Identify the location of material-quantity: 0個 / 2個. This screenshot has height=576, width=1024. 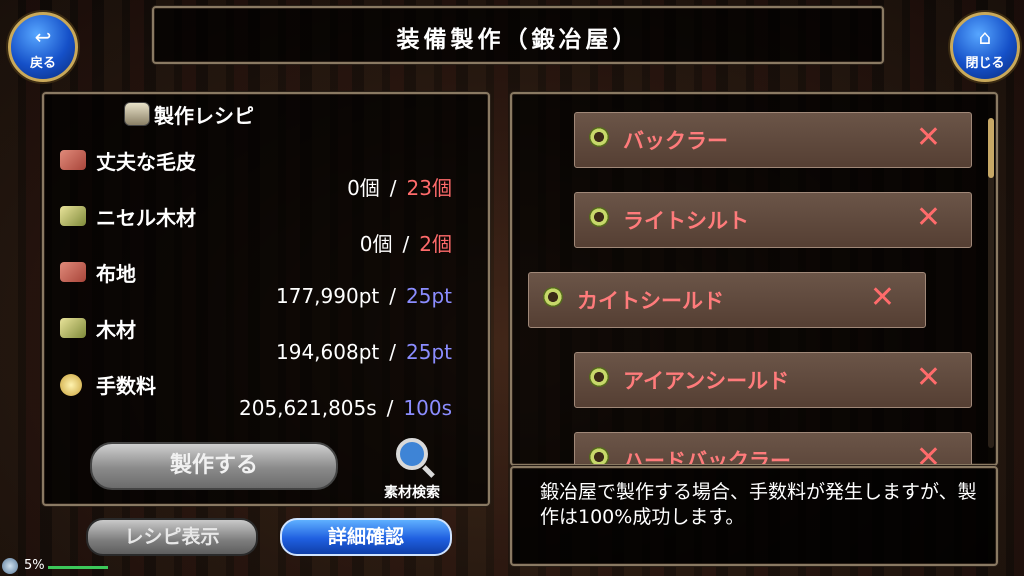
(406, 242).